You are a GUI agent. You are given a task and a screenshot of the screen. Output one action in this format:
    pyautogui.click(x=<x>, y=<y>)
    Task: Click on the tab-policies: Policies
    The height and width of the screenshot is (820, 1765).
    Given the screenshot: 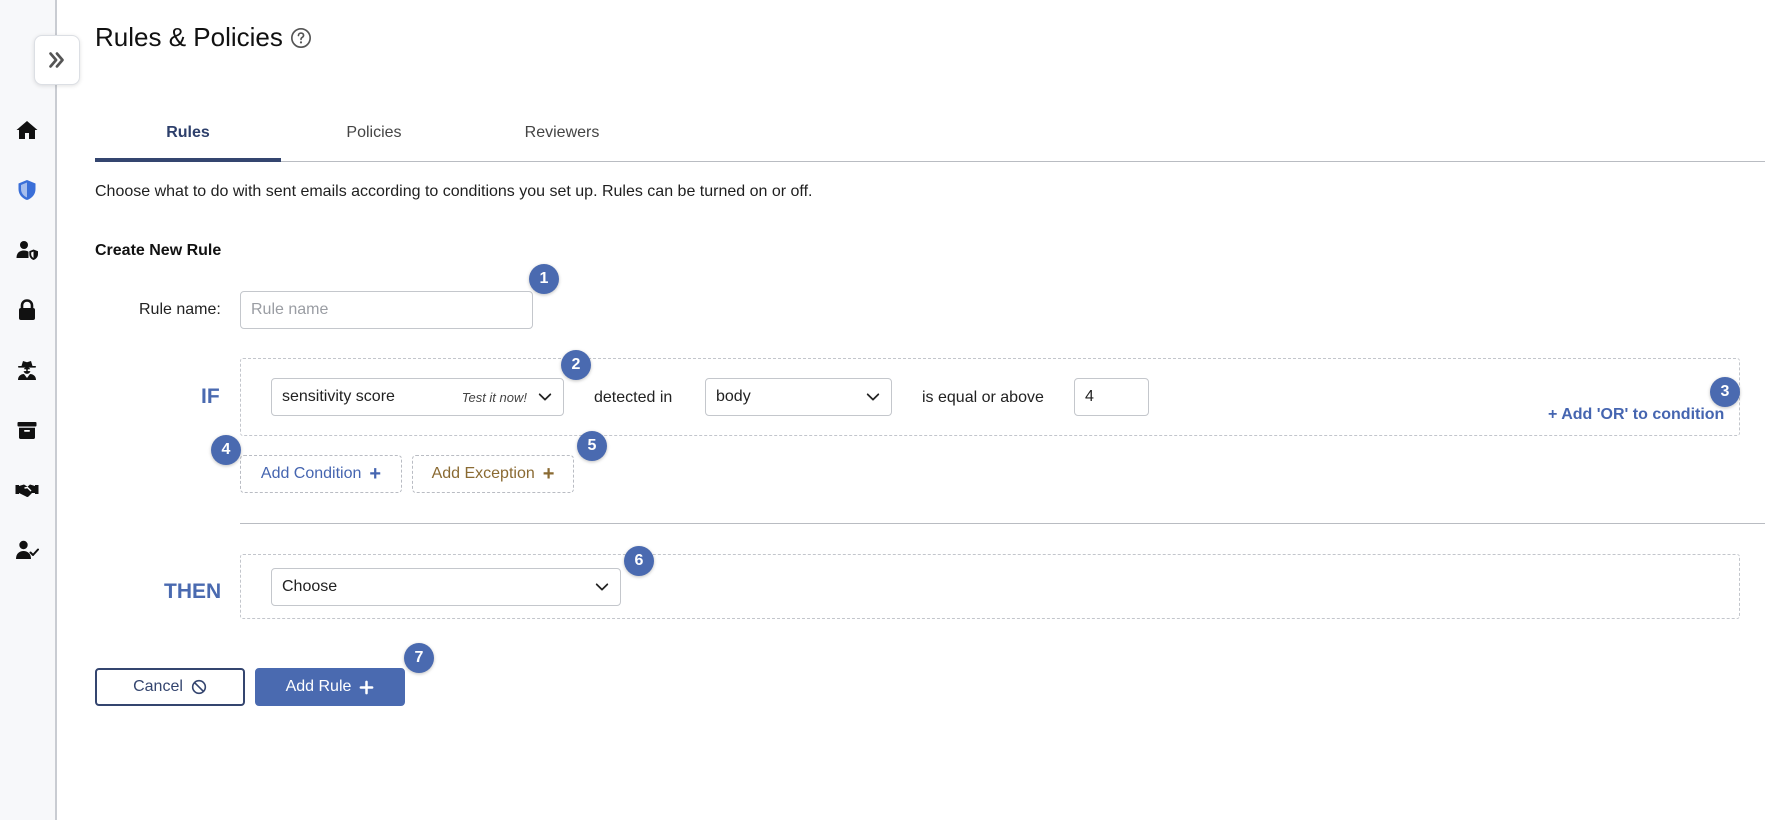 What is the action you would take?
    pyautogui.click(x=374, y=140)
    